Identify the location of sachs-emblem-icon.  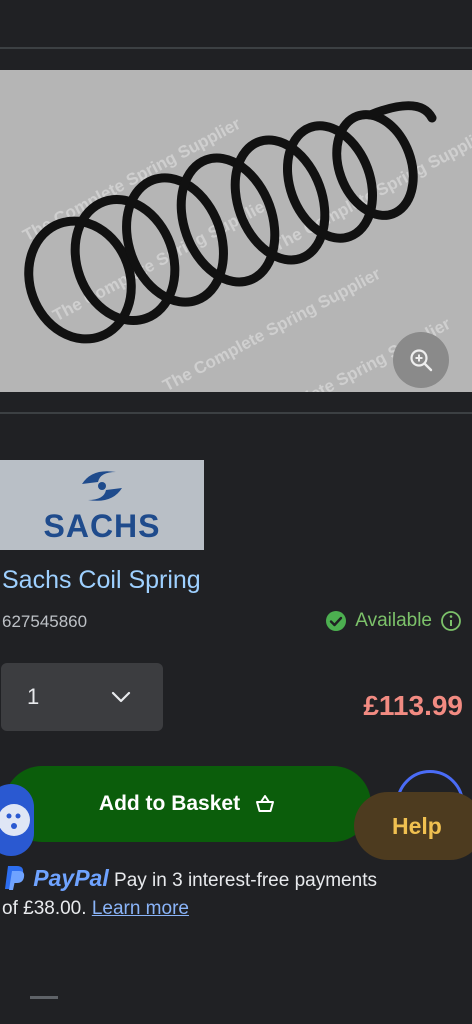
(102, 485).